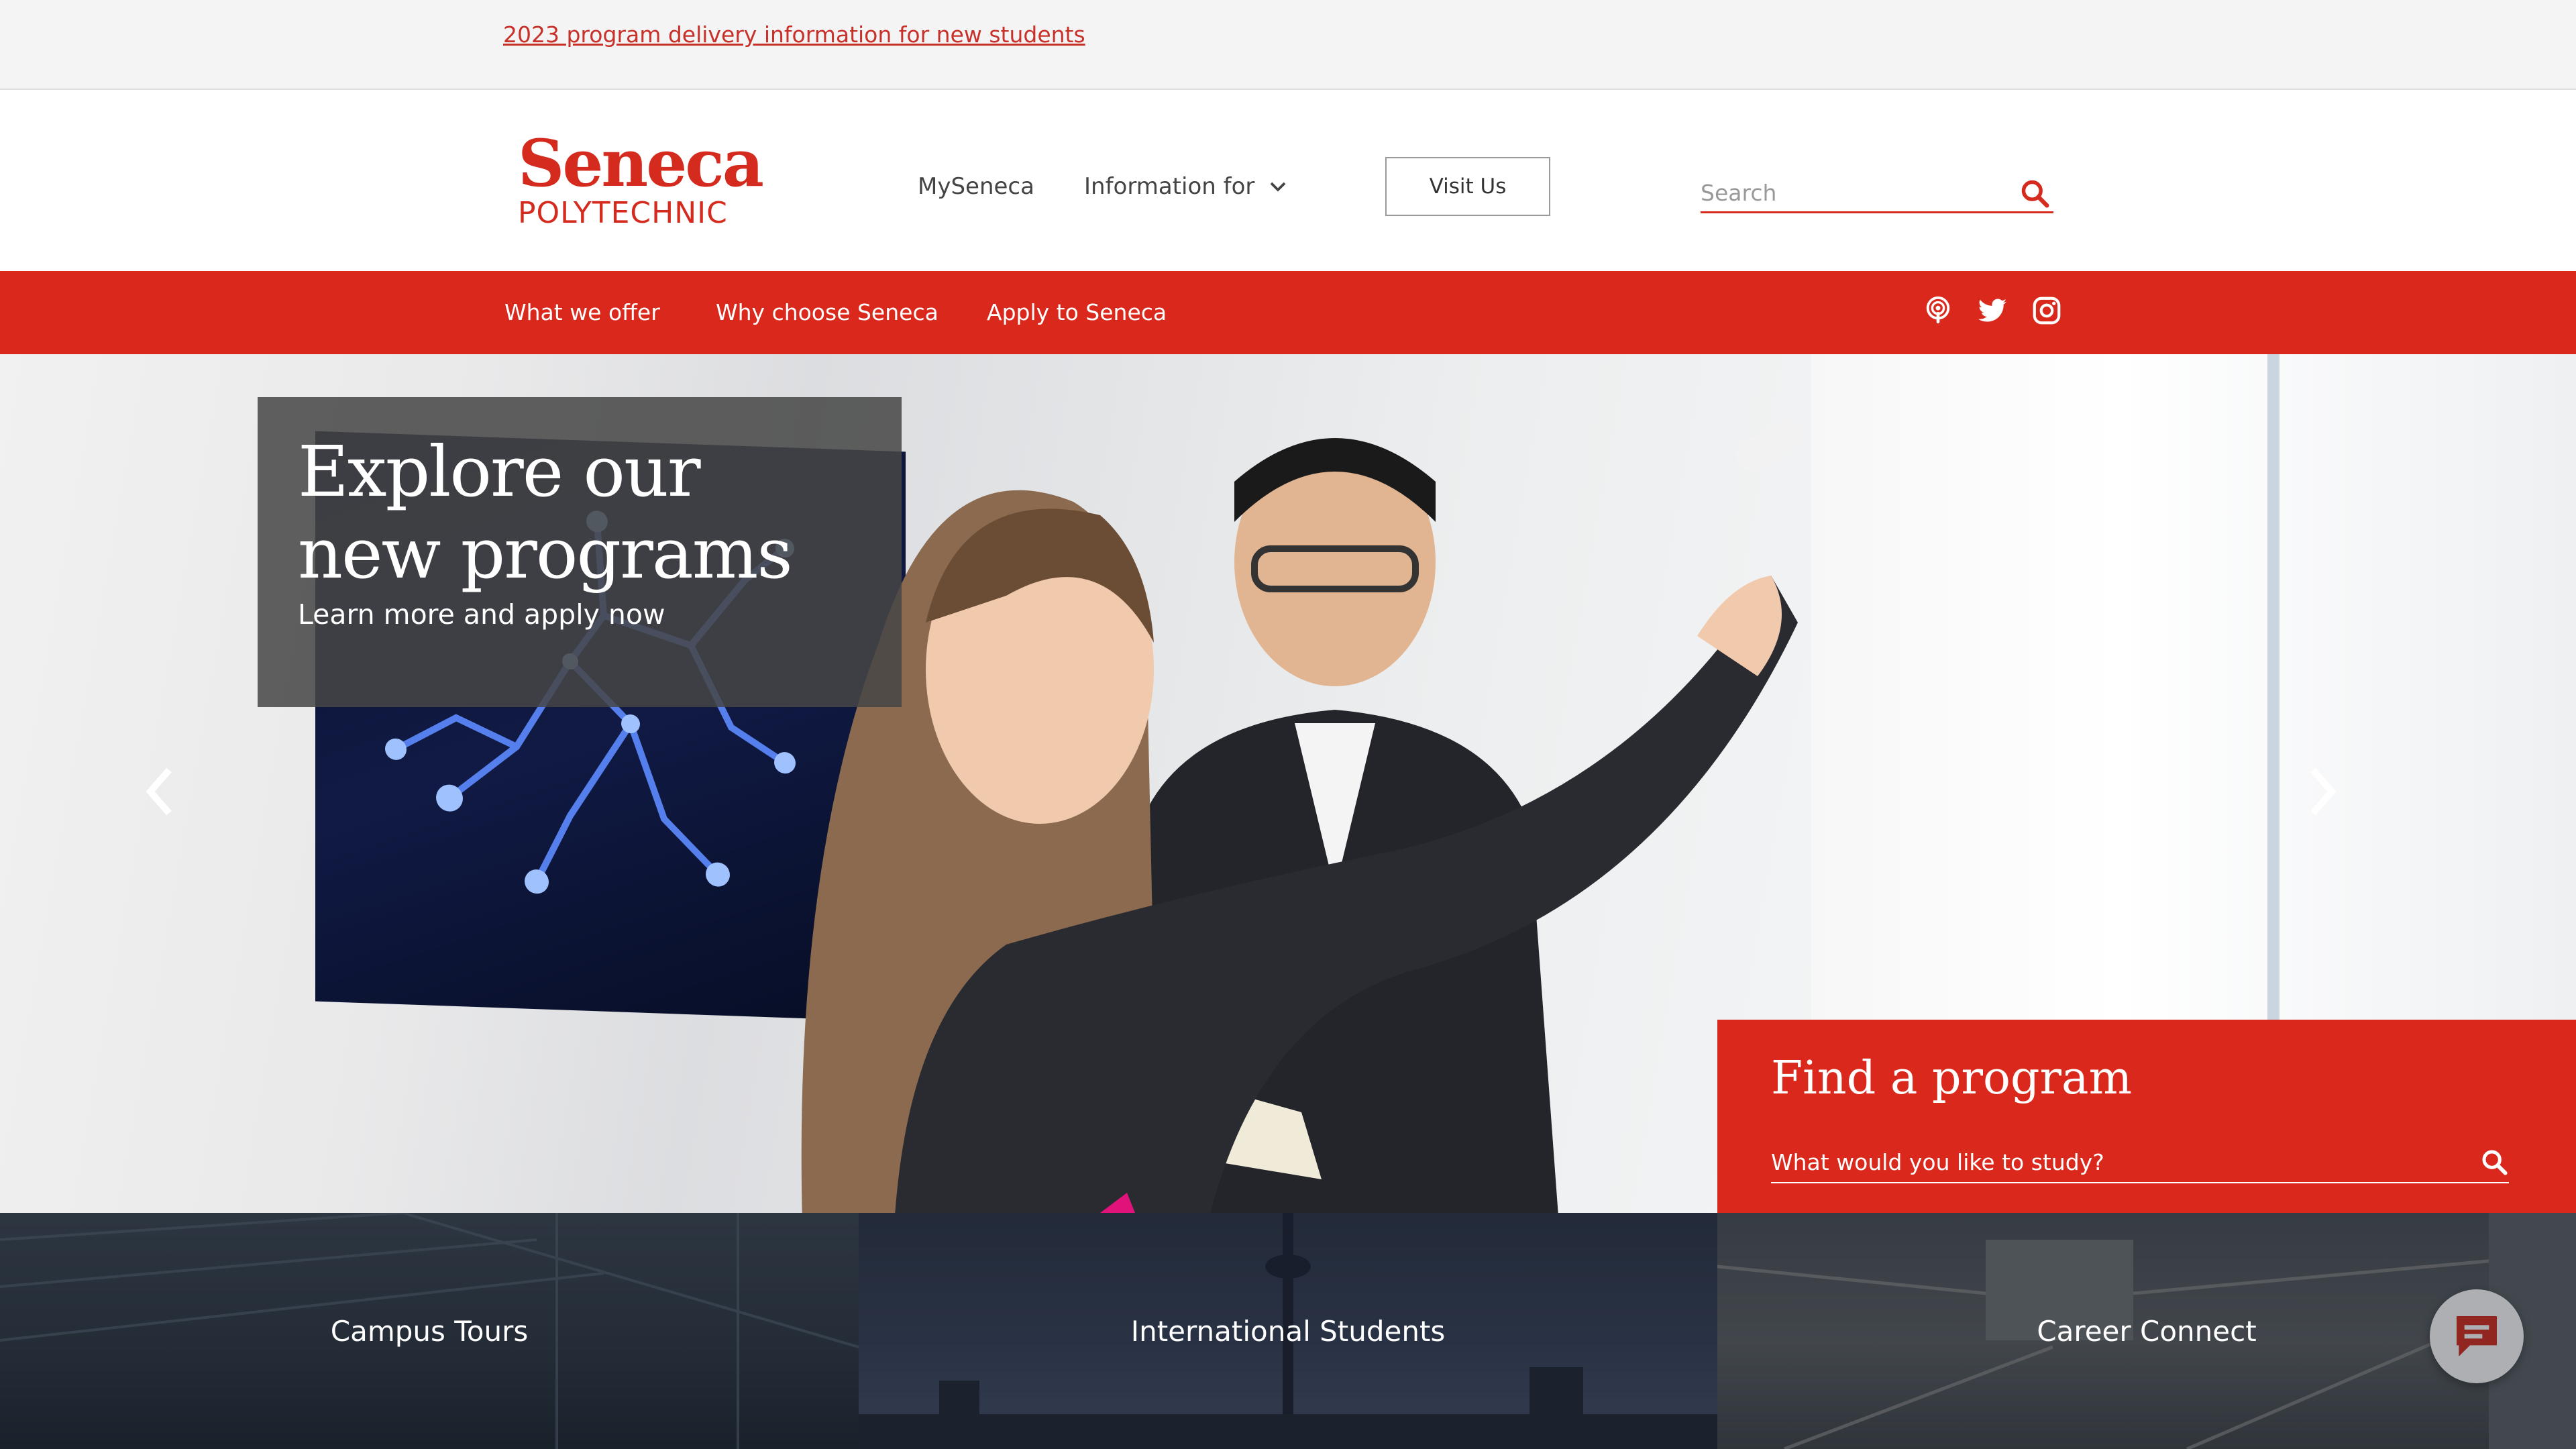 The width and height of the screenshot is (2576, 1449). I want to click on myseneca-link: MySeneca, so click(976, 186).